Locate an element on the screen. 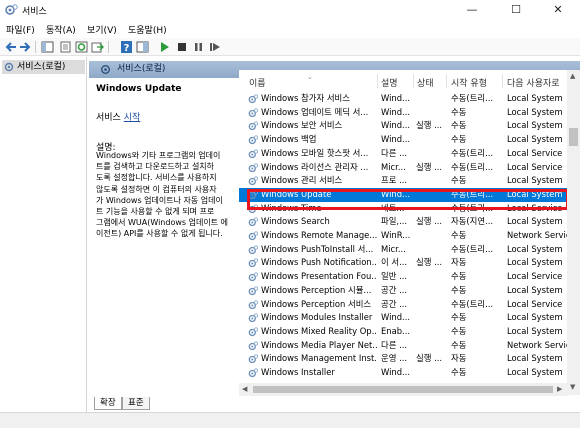 The image size is (580, 428). export-list-icon is located at coordinates (97, 47).